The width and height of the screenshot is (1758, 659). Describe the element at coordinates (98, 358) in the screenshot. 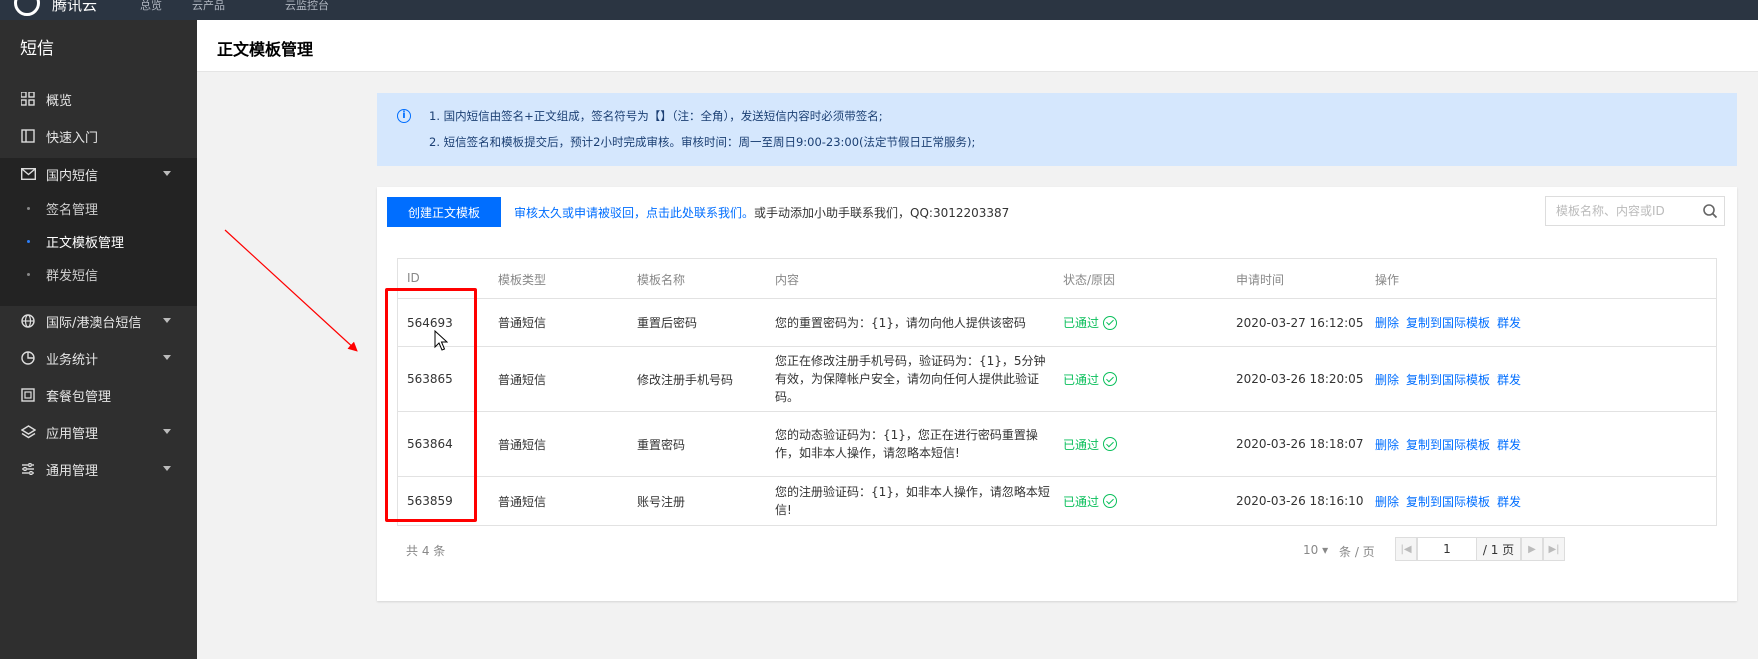

I see `sidebar-item-statistics: 业务统计` at that location.